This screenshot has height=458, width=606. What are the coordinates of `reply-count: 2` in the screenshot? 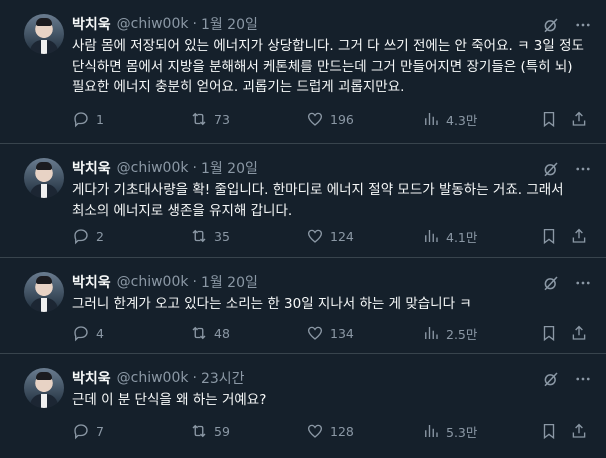 It's located at (100, 236).